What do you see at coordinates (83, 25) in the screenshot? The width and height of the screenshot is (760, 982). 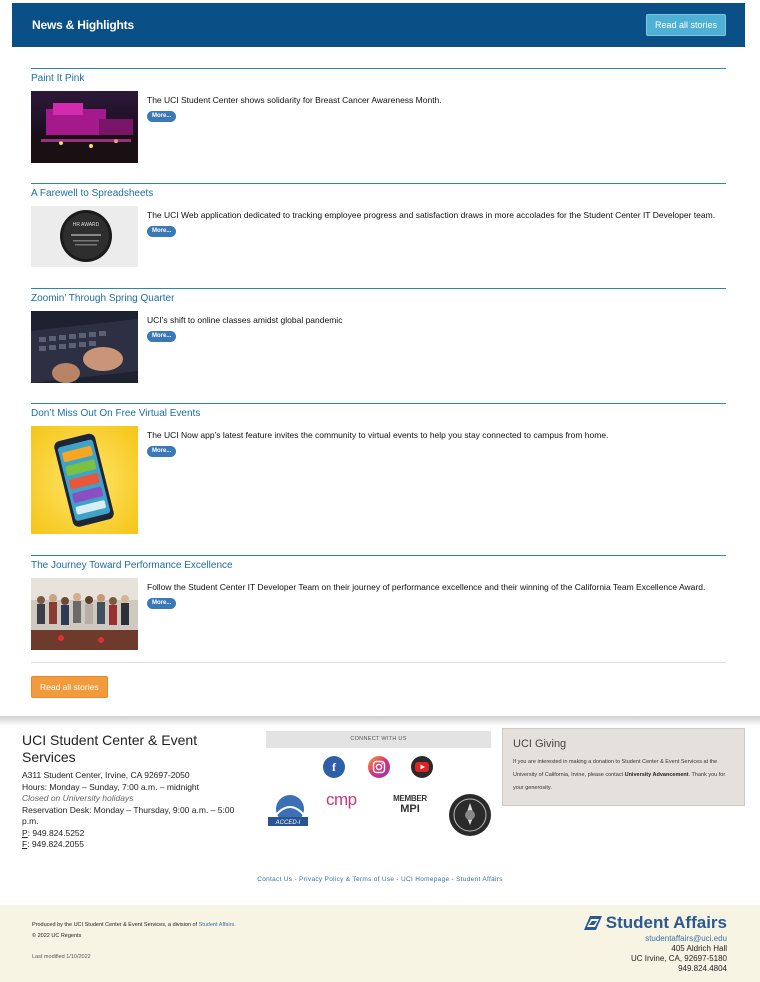 I see `section-title: News & Highlights` at bounding box center [83, 25].